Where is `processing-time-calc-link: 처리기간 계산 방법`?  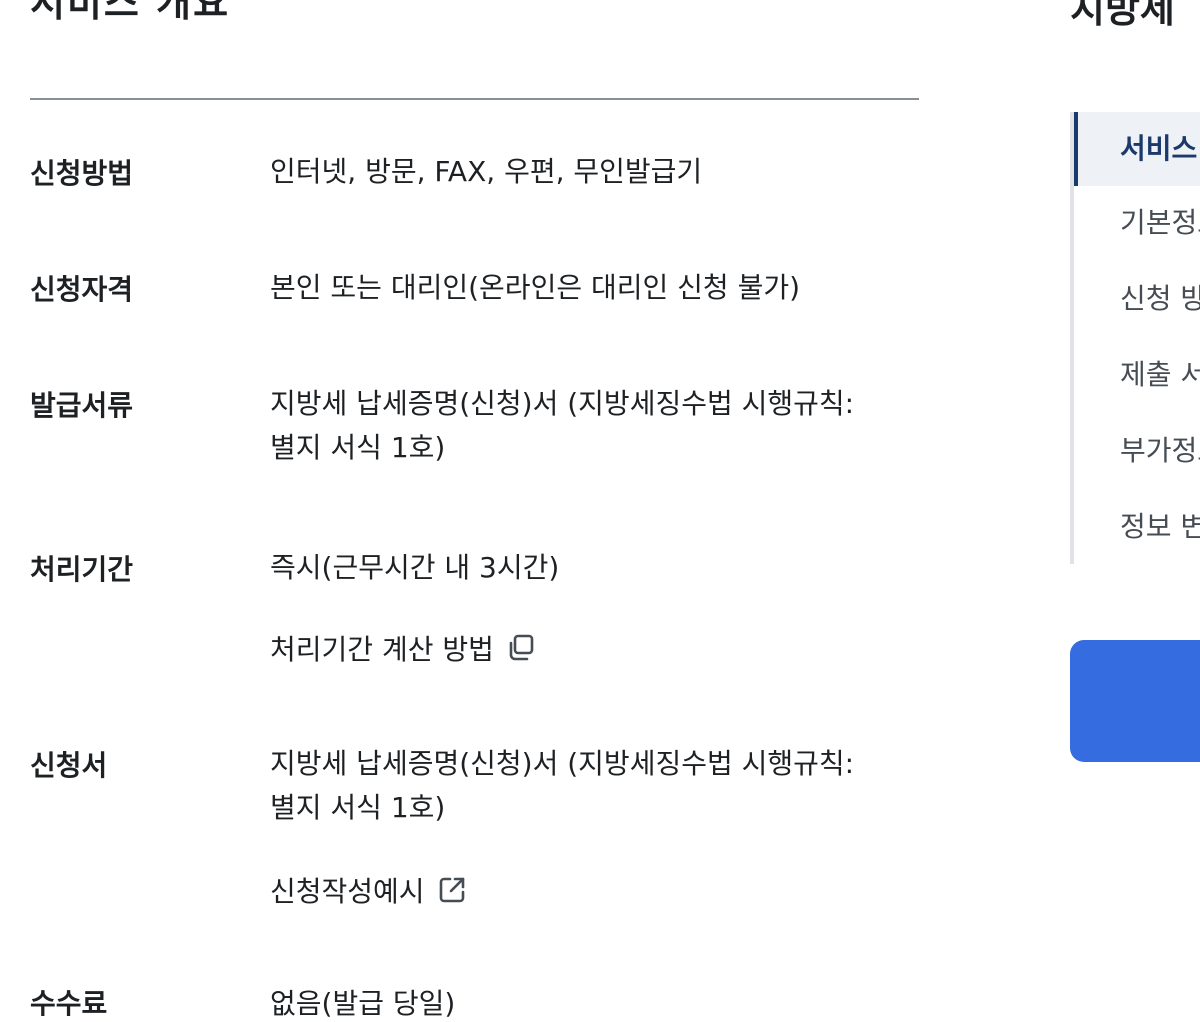
processing-time-calc-link: 처리기간 계산 방법 is located at coordinates (404, 648).